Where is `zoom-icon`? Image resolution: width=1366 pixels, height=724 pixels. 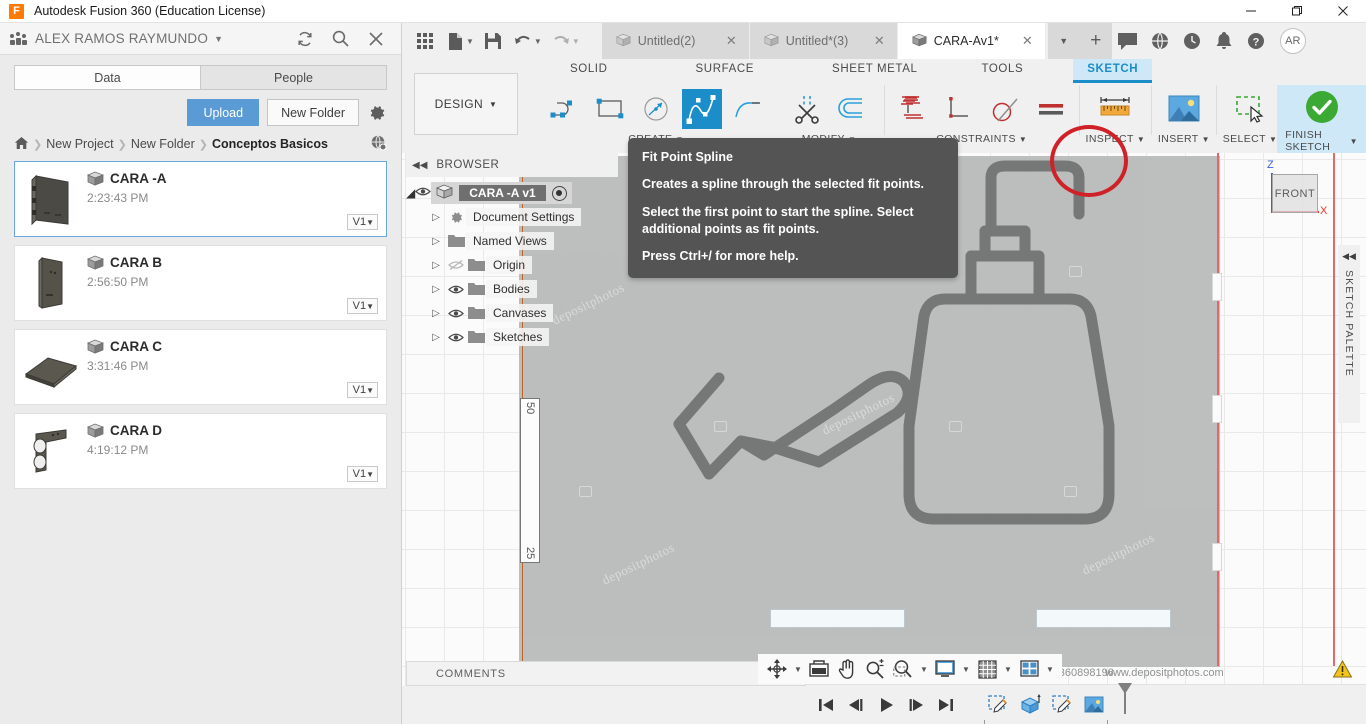 zoom-icon is located at coordinates (875, 669).